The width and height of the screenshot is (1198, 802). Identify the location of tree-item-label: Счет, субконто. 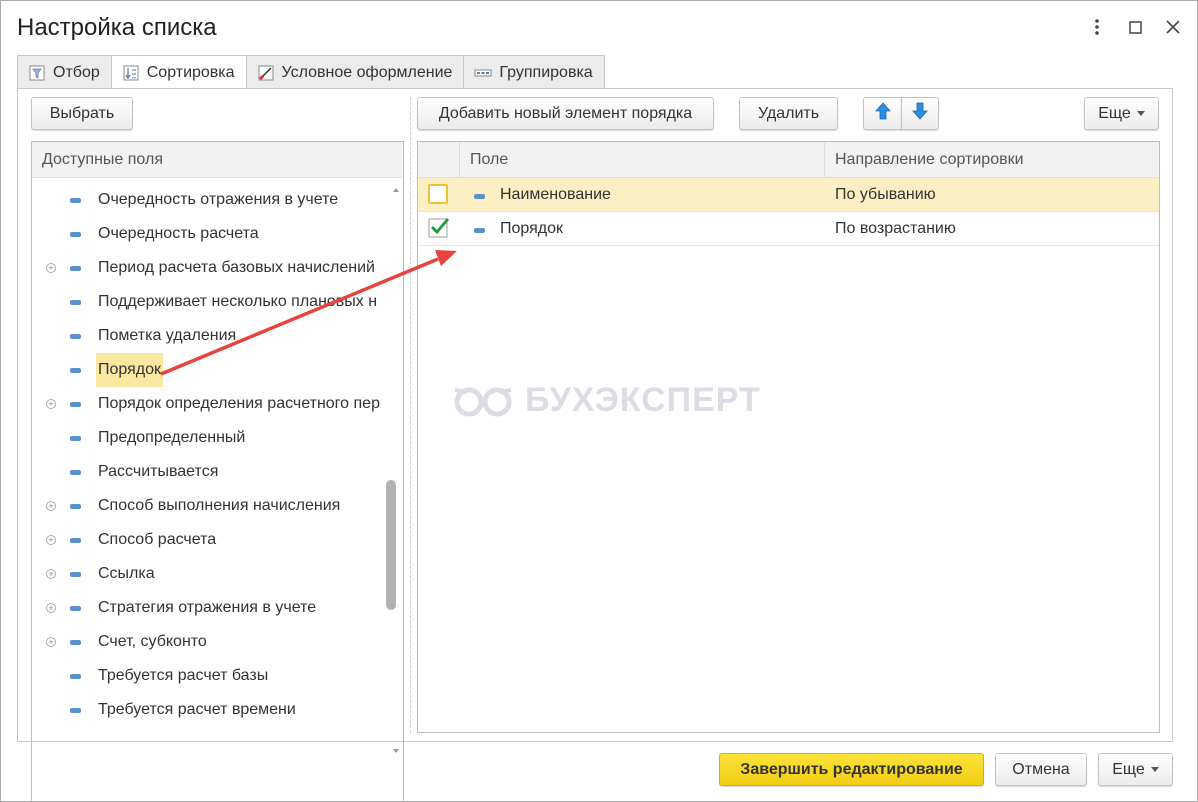
(152, 641).